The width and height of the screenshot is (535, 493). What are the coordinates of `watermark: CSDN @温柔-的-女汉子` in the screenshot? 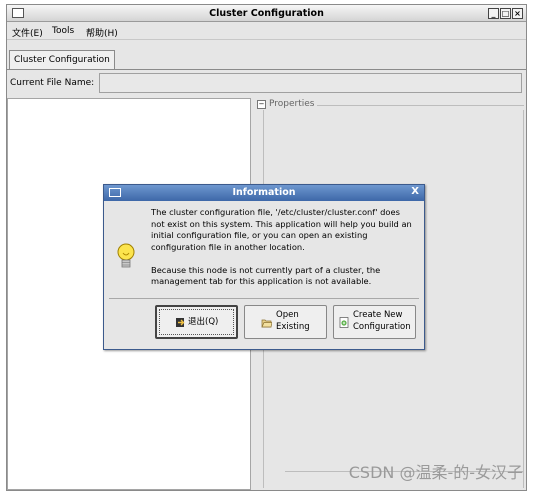 It's located at (435, 472).